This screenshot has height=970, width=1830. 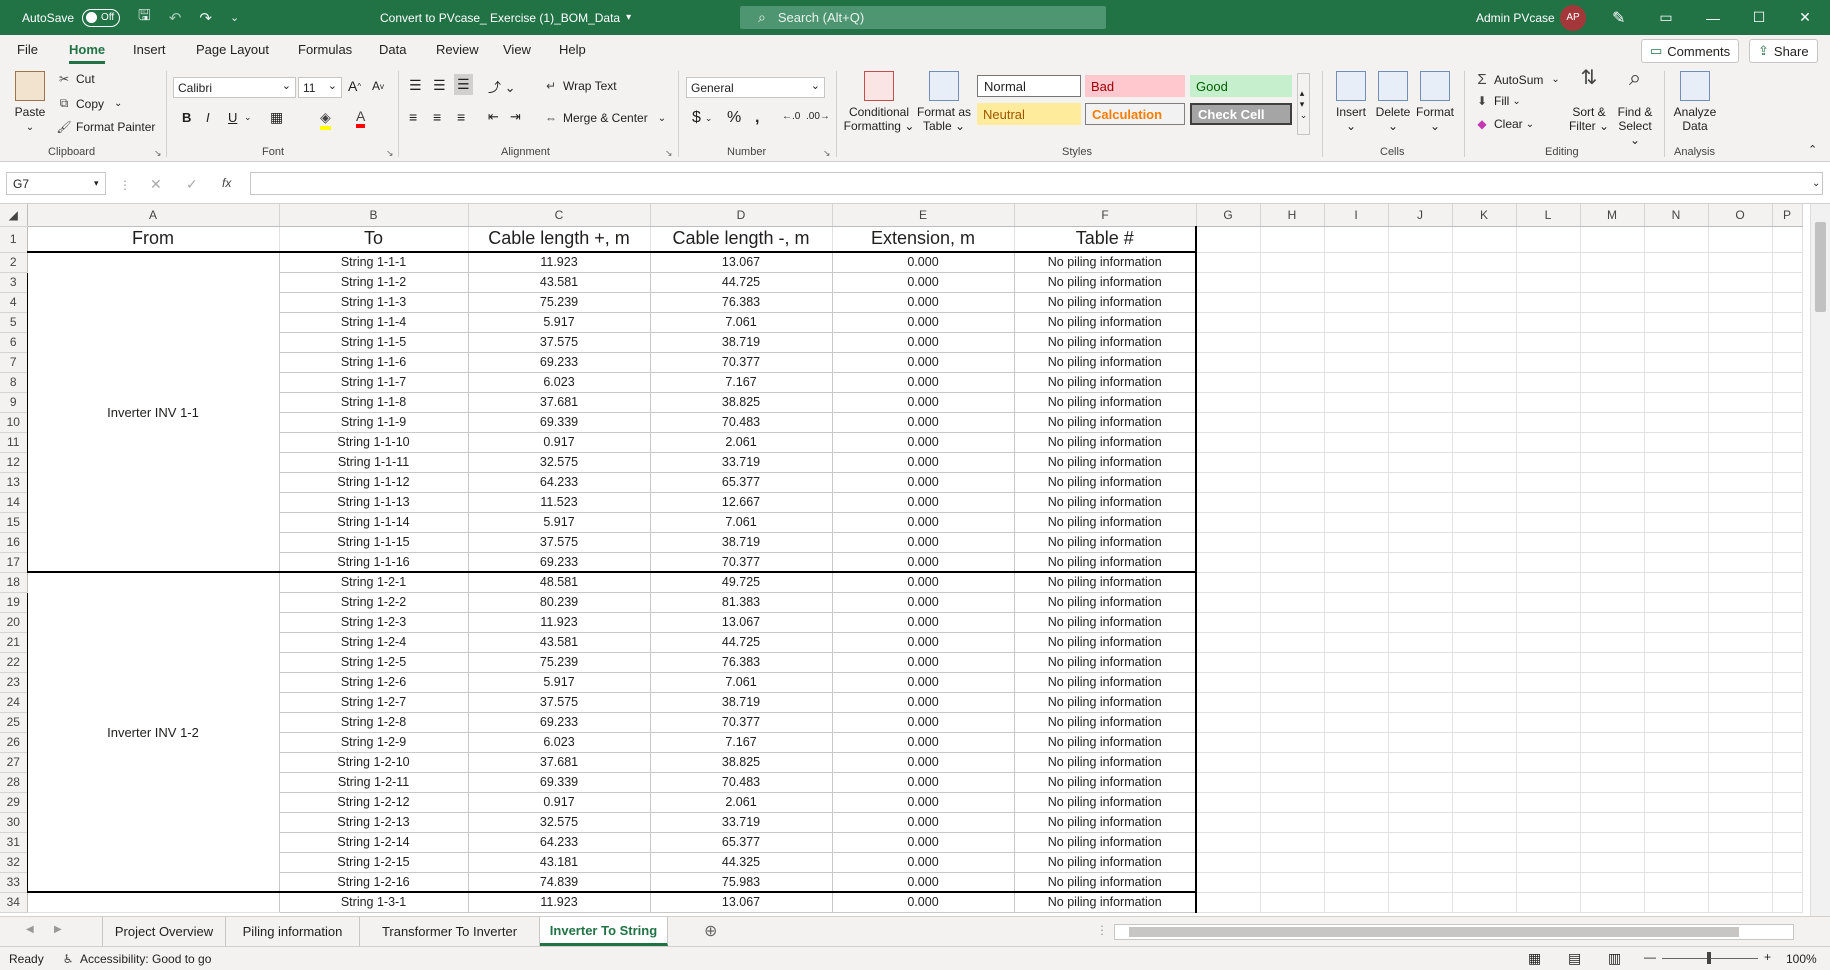 I want to click on data-cell: 6.023, so click(x=559, y=742).